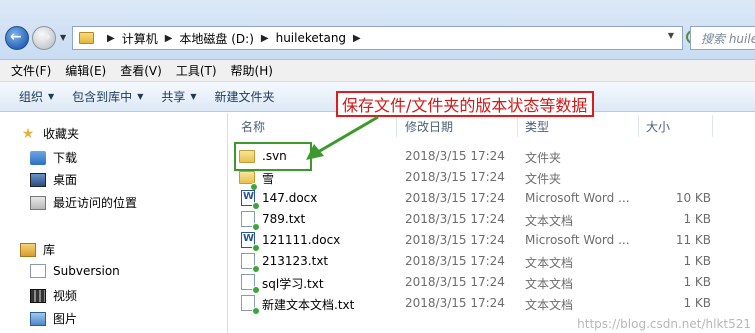 This screenshot has height=333, width=755. Describe the element at coordinates (348, 134) in the screenshot. I see `arrow-shaft` at that location.